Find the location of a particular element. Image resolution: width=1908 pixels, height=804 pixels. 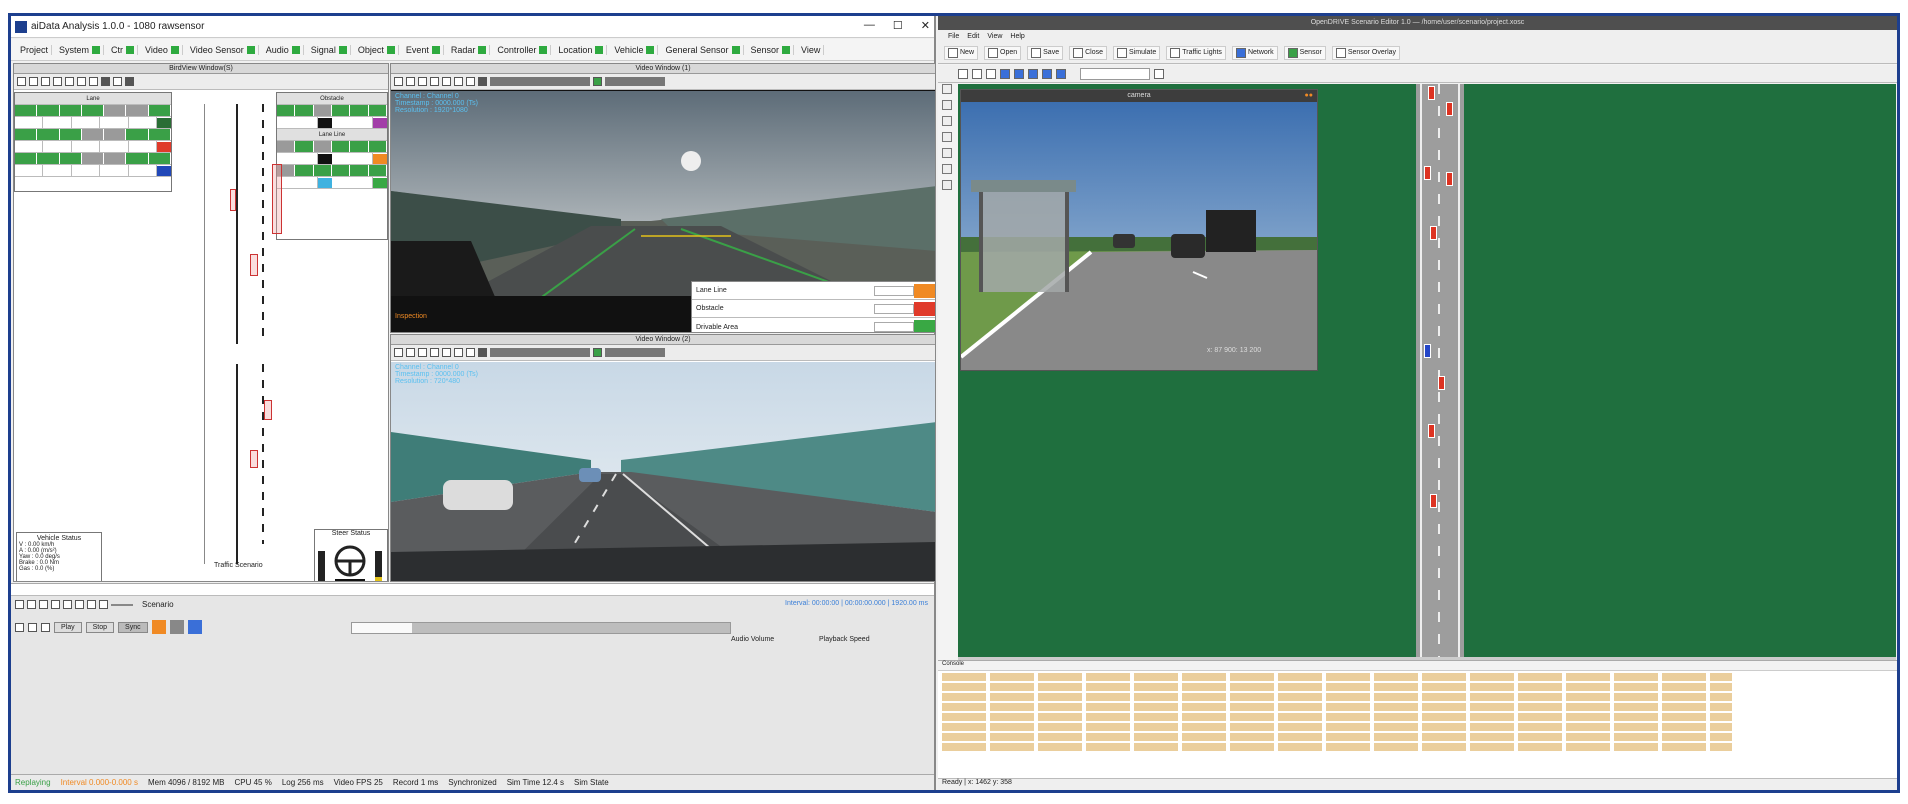

menu-file: File is located at coordinates (953, 36).